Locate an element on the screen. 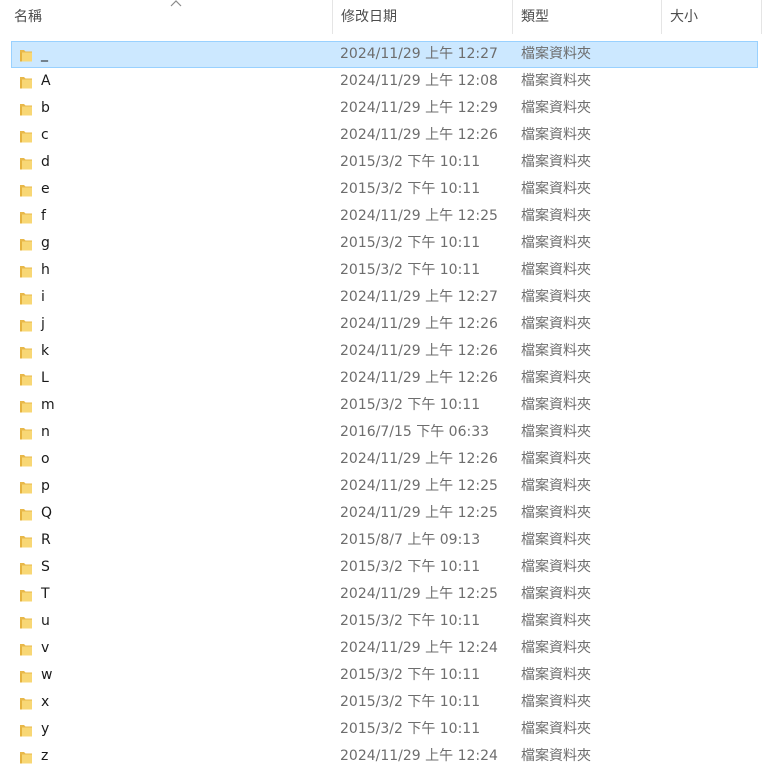  file-row: e 2015/3/2 下午 10:11 檔案資料夾 is located at coordinates (384, 189).